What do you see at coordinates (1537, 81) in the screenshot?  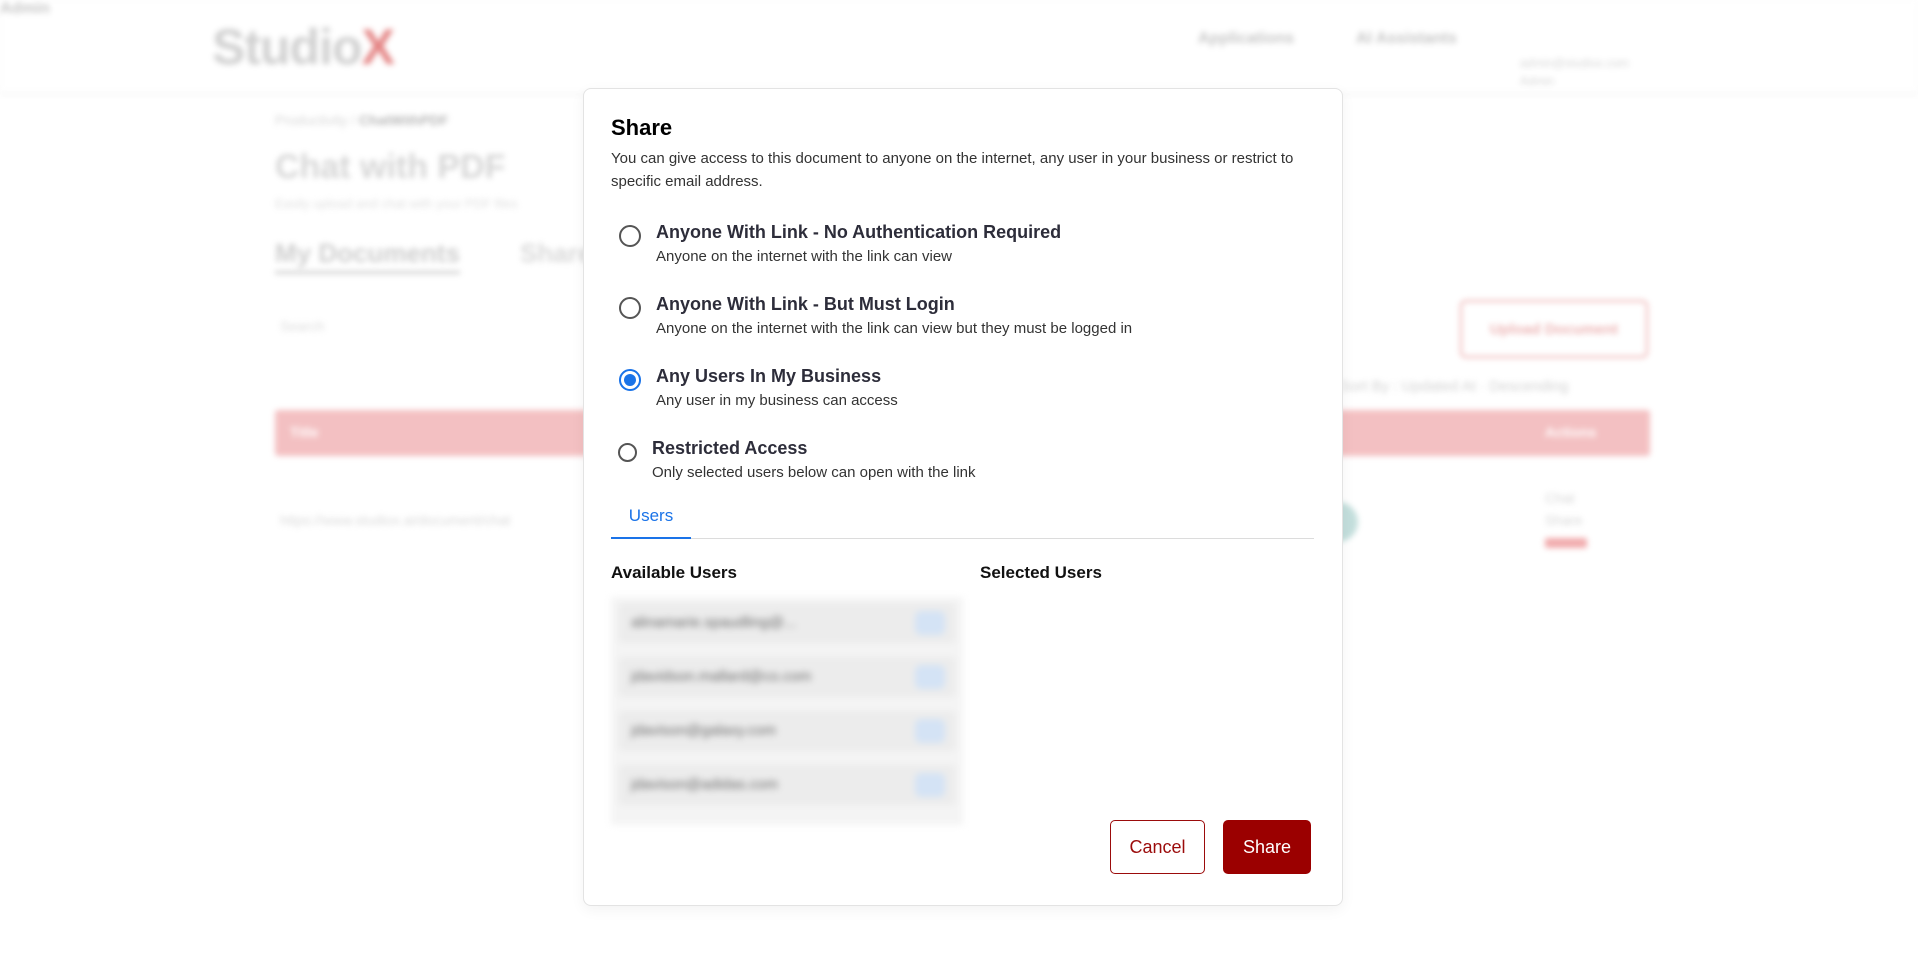 I see `nav-user-role: Admin` at bounding box center [1537, 81].